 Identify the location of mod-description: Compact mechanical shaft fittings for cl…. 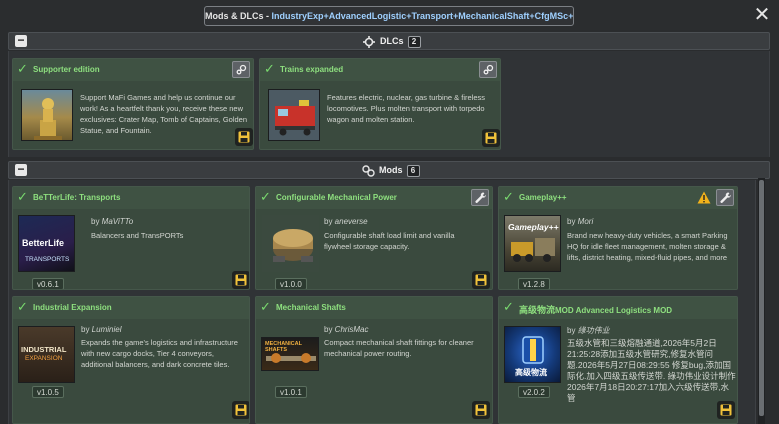
(399, 348).